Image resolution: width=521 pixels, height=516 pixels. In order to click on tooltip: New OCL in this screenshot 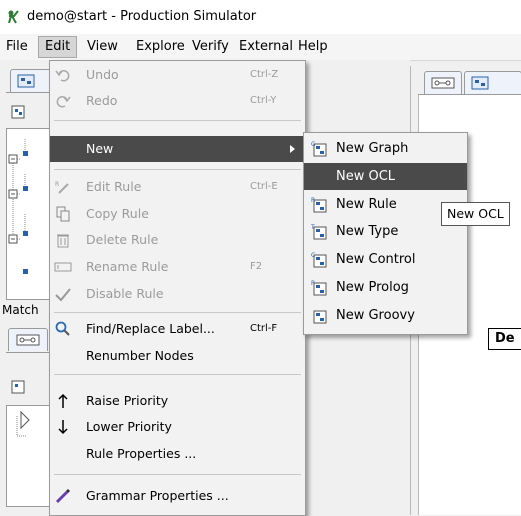, I will do `click(475, 214)`.